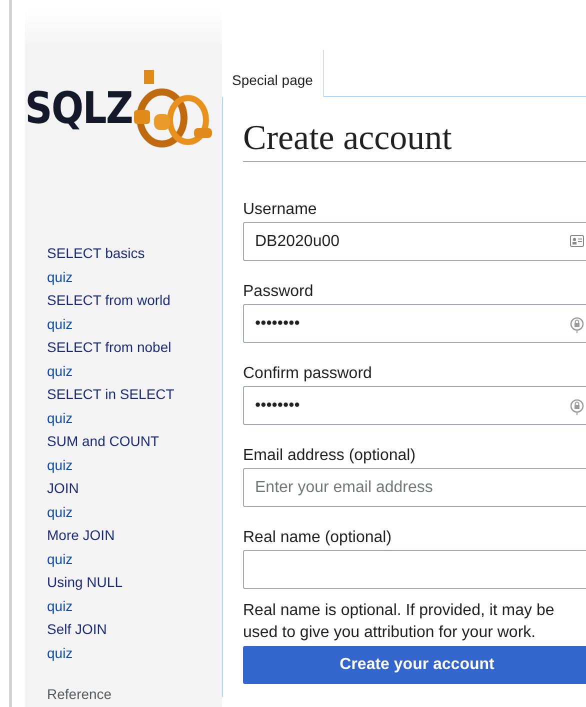 This screenshot has height=707, width=586. What do you see at coordinates (134, 536) in the screenshot?
I see `tutorial-link: More JOIN` at bounding box center [134, 536].